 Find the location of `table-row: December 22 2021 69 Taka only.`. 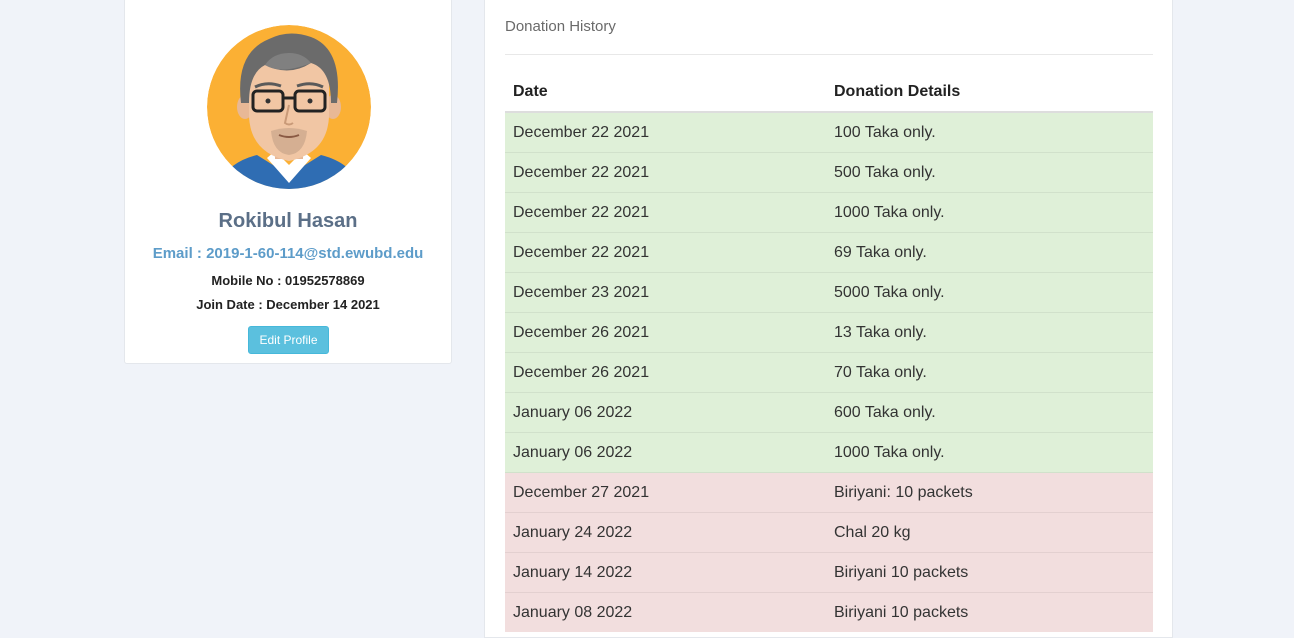

table-row: December 22 2021 69 Taka only. is located at coordinates (829, 252).